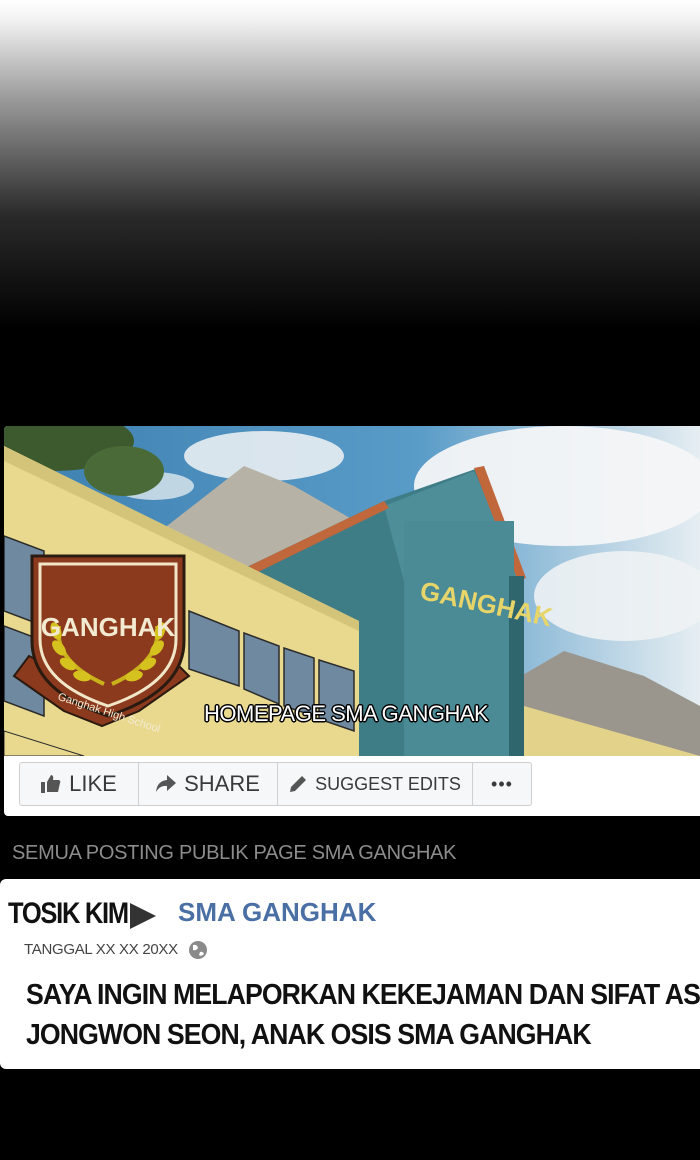  I want to click on page-name: HOMEPAGE SMA GANGHAK, so click(346, 714).